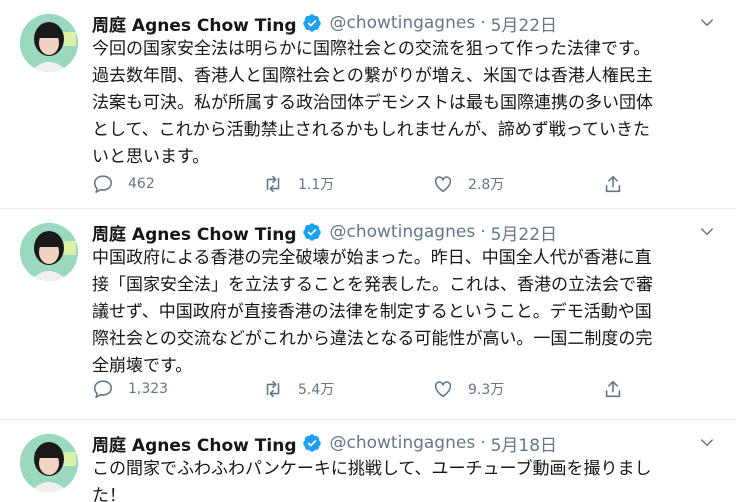  Describe the element at coordinates (524, 443) in the screenshot. I see `tweet-date: 5月18日` at that location.